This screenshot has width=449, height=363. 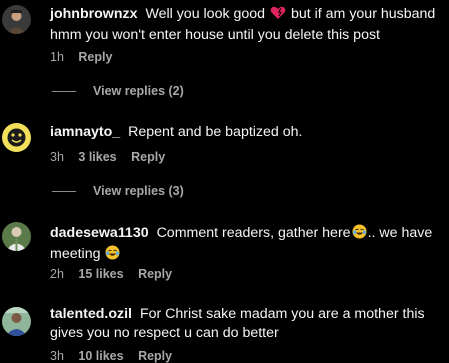 I want to click on heart-icon, so click(x=278, y=16).